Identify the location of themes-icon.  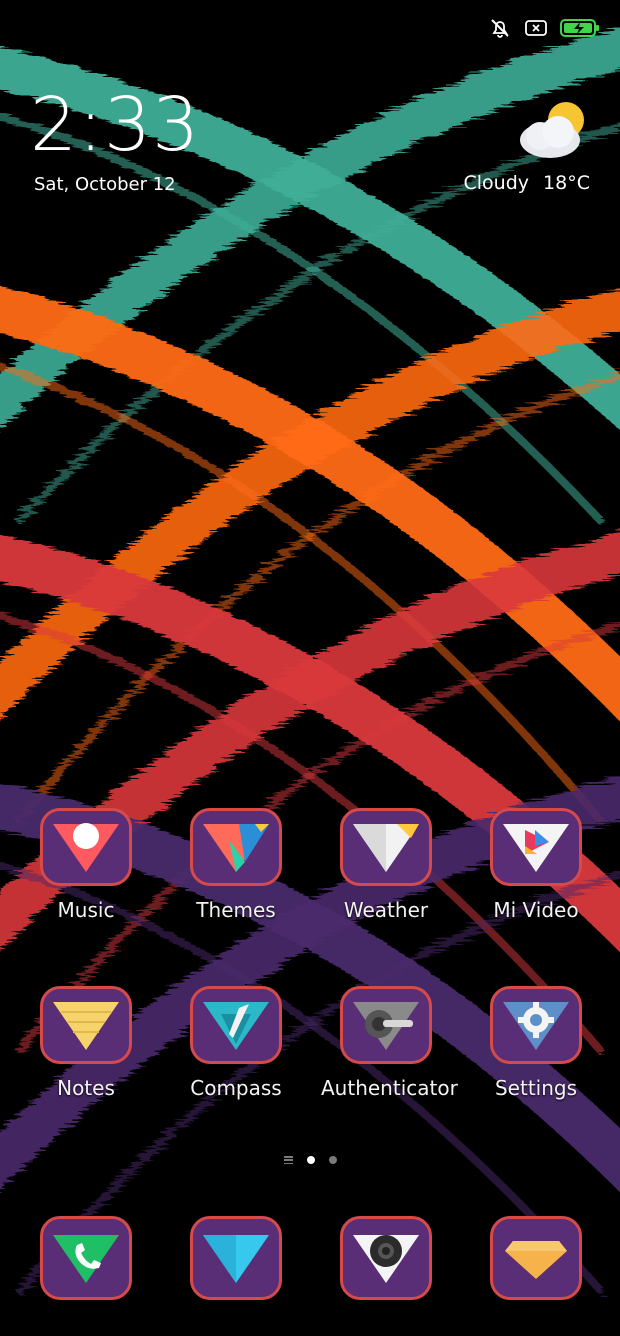
(236, 847).